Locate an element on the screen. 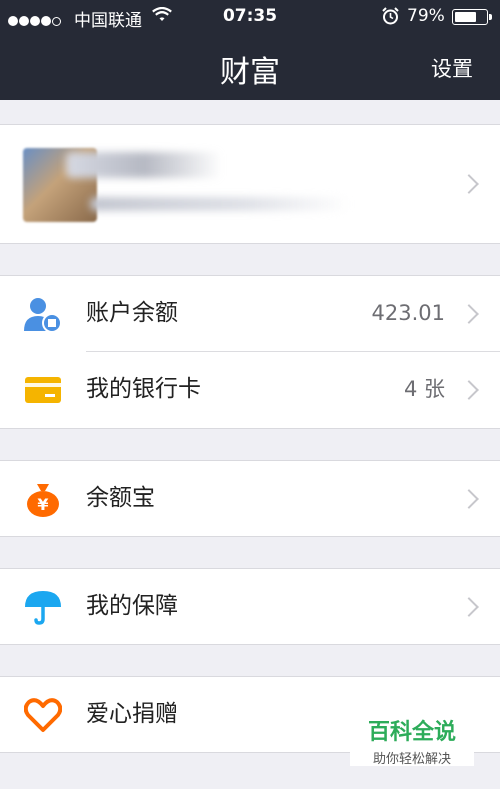 The width and height of the screenshot is (500, 789). alarm-icon is located at coordinates (390, 18).